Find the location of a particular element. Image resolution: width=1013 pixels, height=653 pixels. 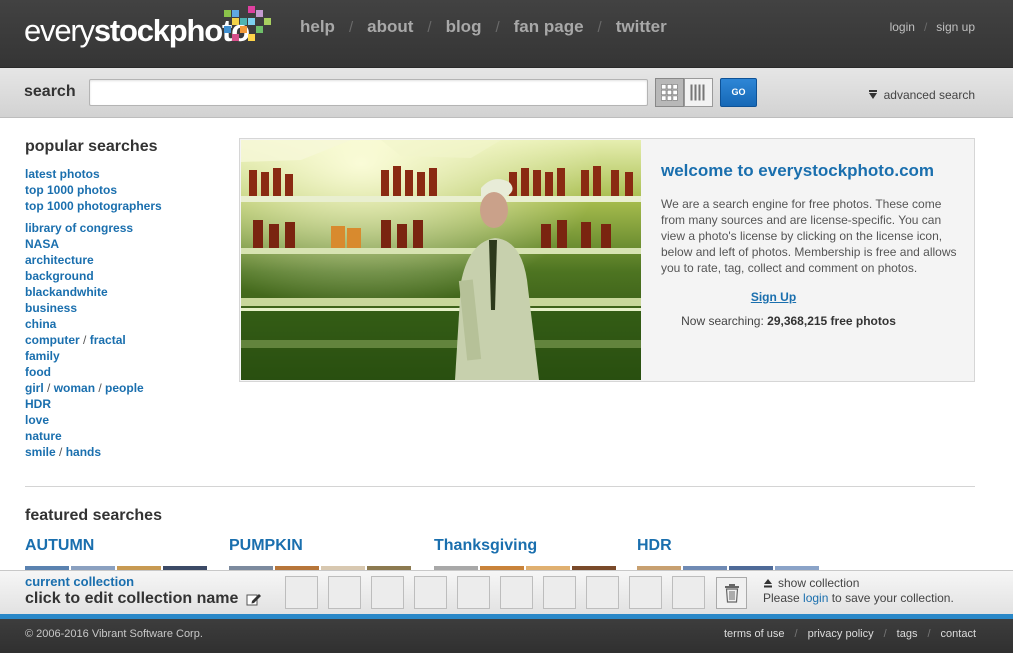

login-link: login is located at coordinates (902, 27).